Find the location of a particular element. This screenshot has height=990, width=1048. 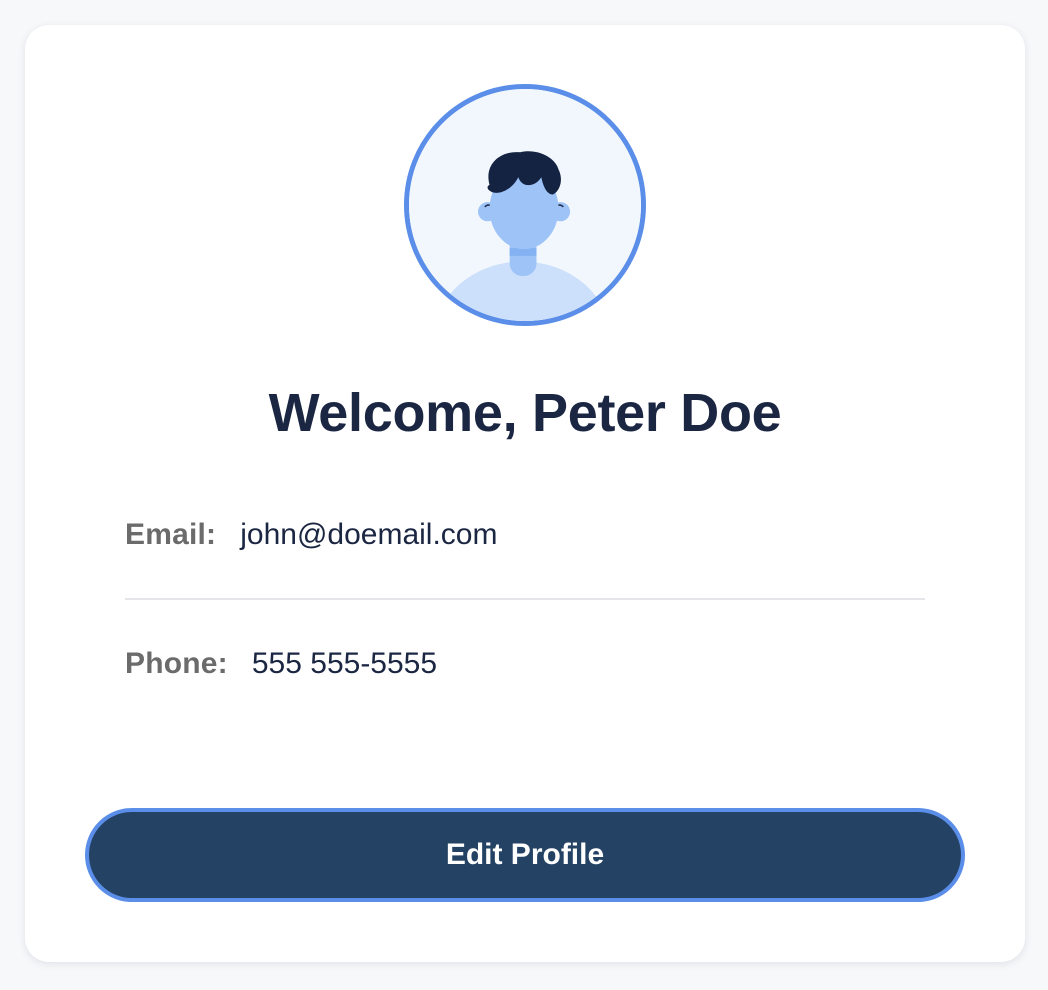

email-row: Email: john@doemail.com is located at coordinates (525, 535).